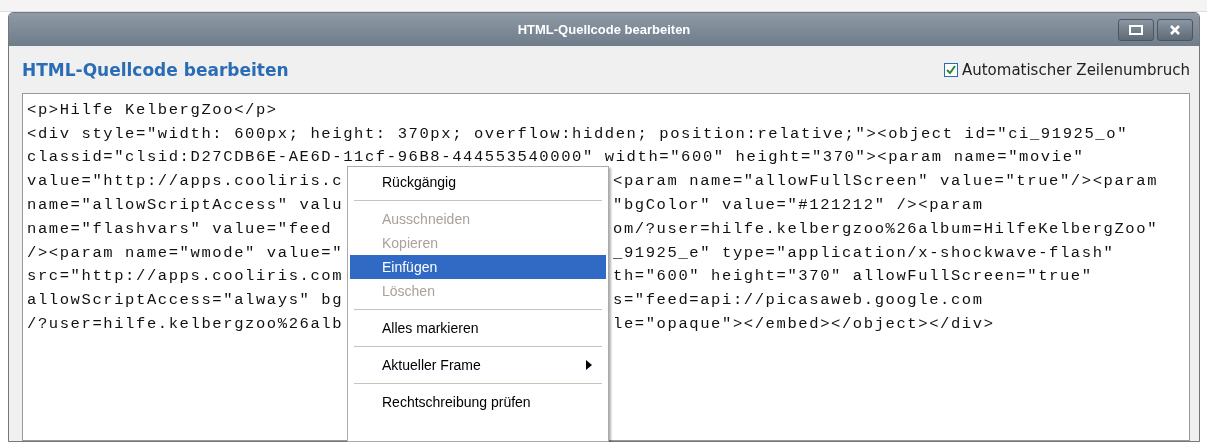 The width and height of the screenshot is (1207, 442). Describe the element at coordinates (804, 324) in the screenshot. I see `code-text: le="opaque"></embed></object></div>` at that location.